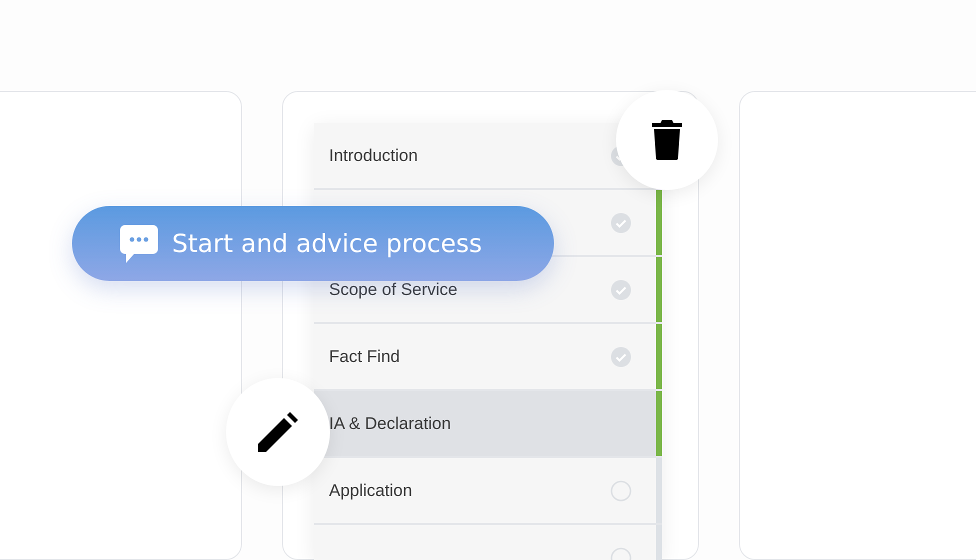 Image resolution: width=976 pixels, height=560 pixels. What do you see at coordinates (373, 156) in the screenshot?
I see `step-label: Introduction` at bounding box center [373, 156].